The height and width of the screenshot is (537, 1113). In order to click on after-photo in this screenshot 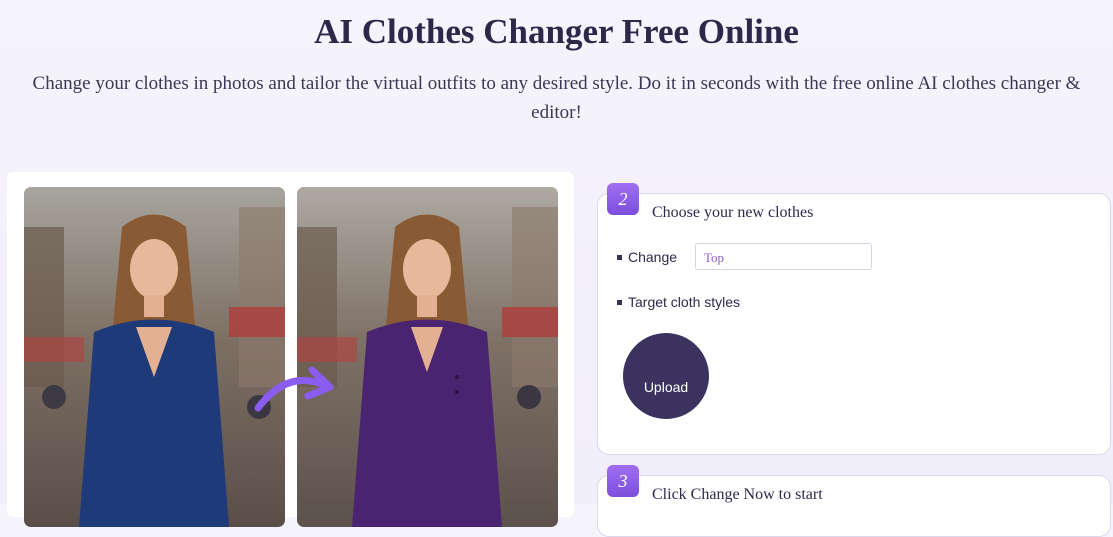, I will do `click(427, 357)`.